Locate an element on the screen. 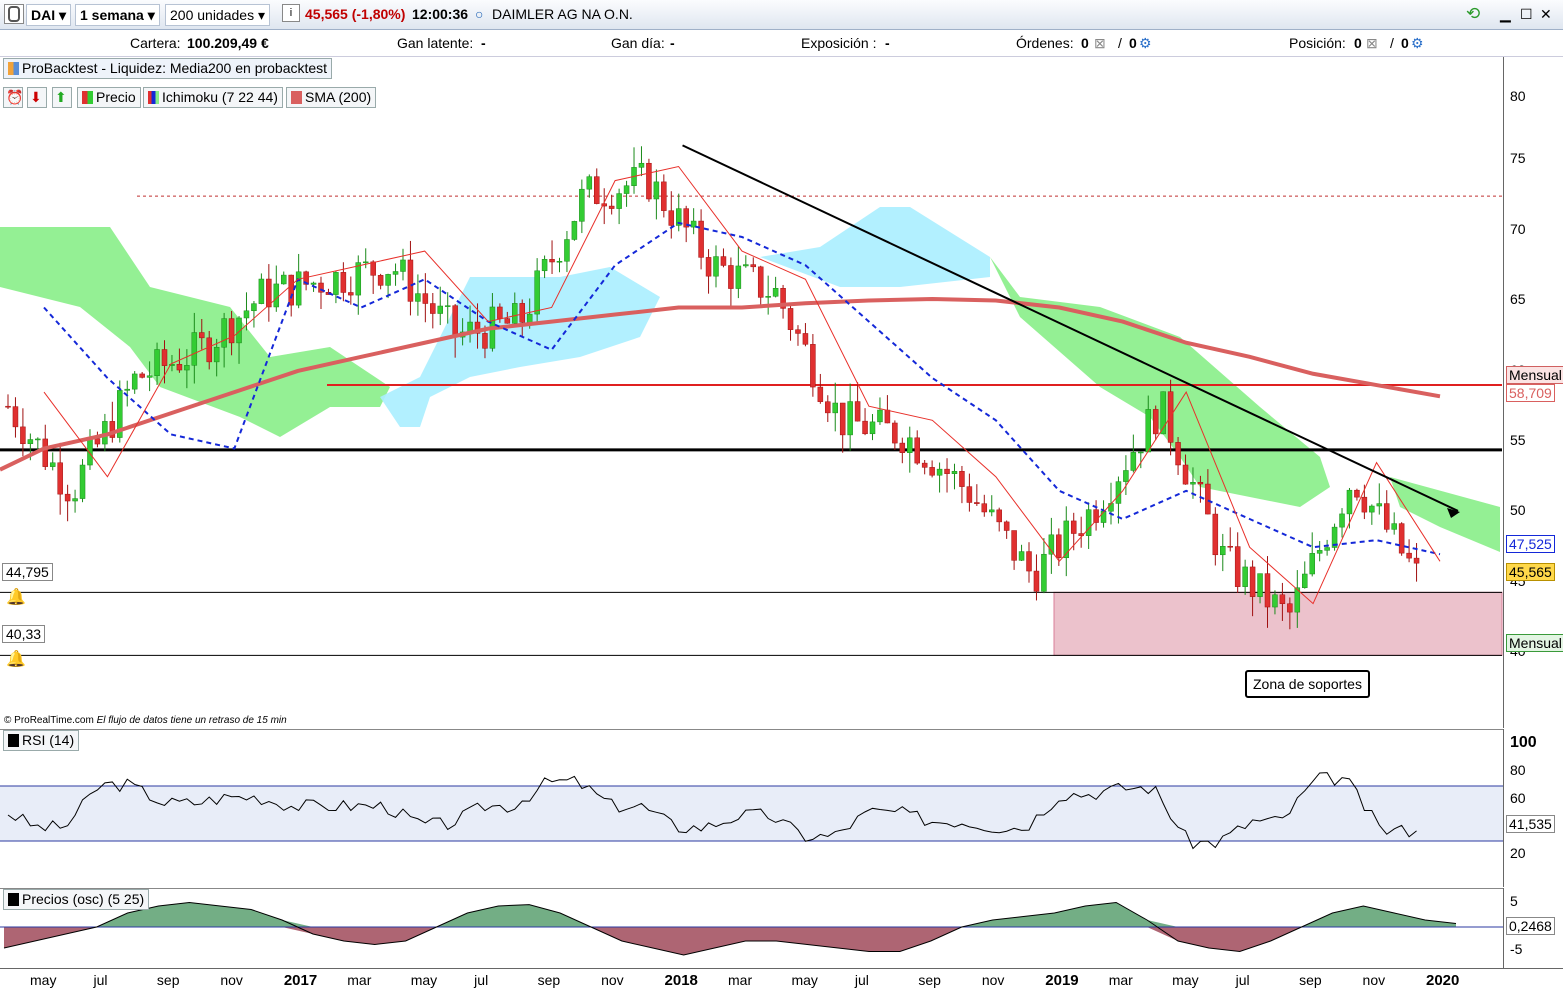  buy-arrow-icon: ⬆ is located at coordinates (62, 97).